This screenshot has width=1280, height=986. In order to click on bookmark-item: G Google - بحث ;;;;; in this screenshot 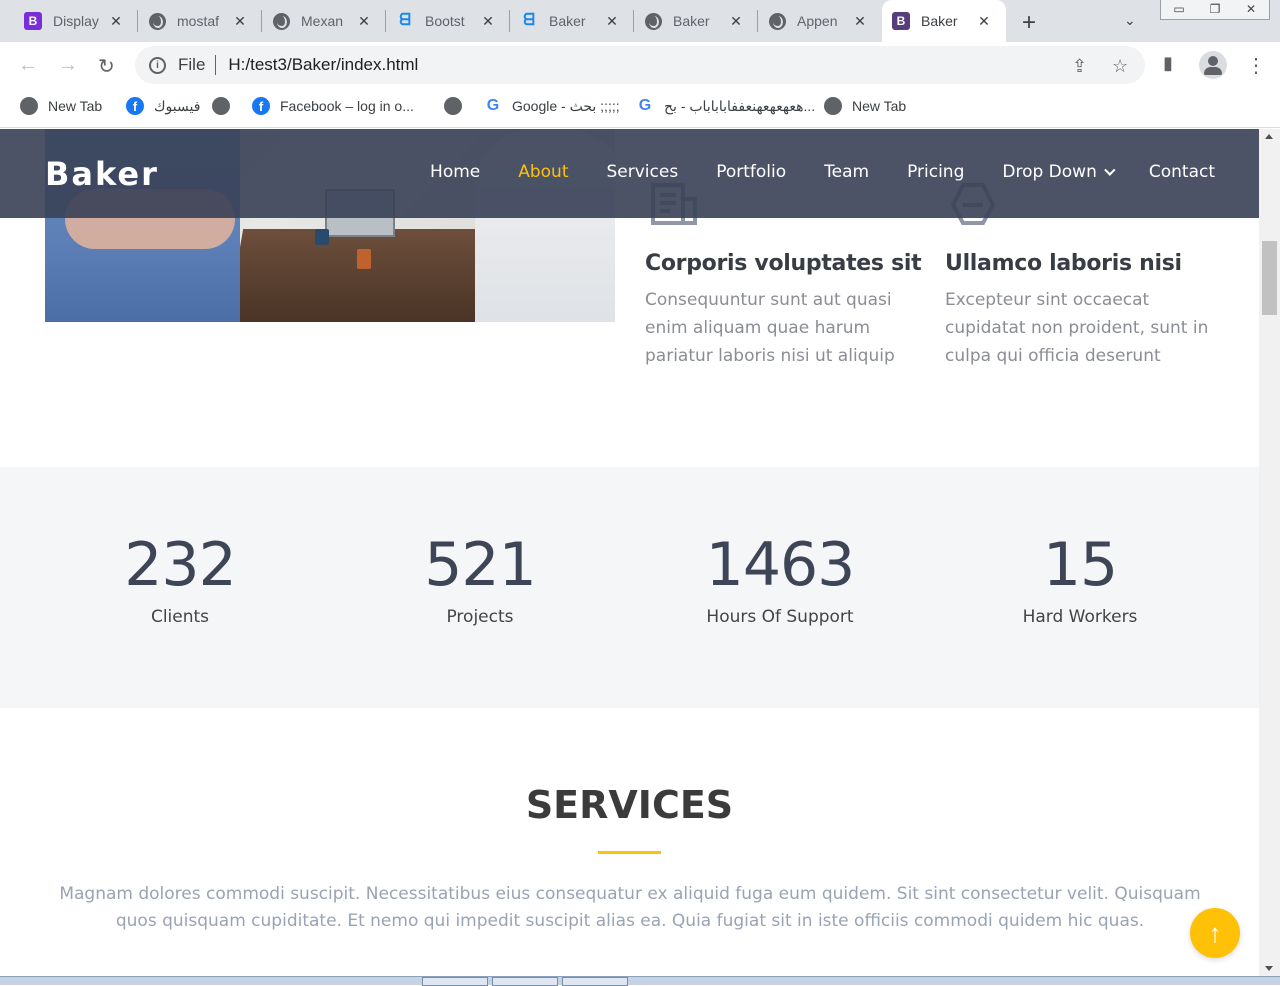, I will do `click(552, 106)`.